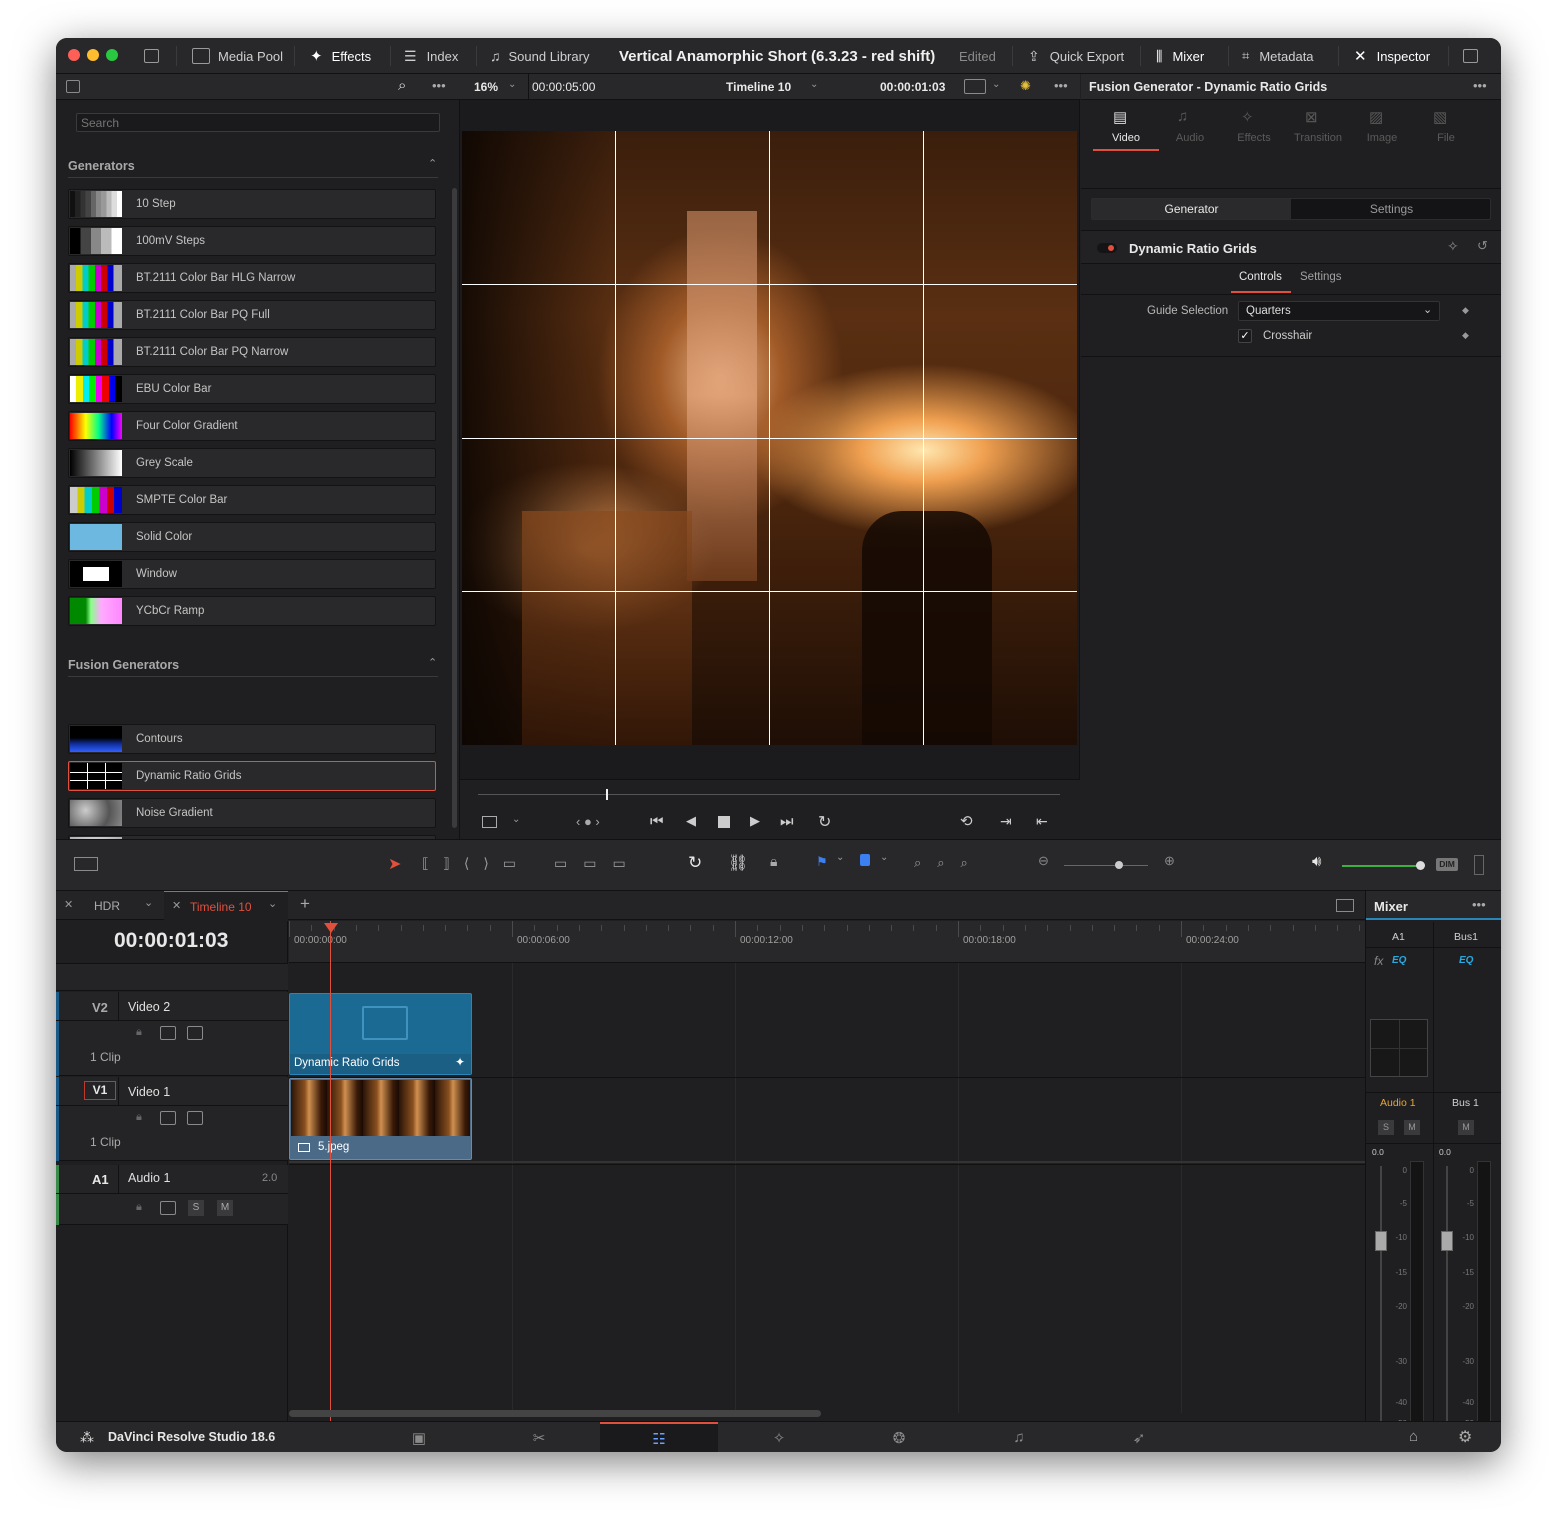 Image resolution: width=1557 pixels, height=1527 pixels. Describe the element at coordinates (1378, 961) in the screenshot. I see `fx-button: fx` at that location.